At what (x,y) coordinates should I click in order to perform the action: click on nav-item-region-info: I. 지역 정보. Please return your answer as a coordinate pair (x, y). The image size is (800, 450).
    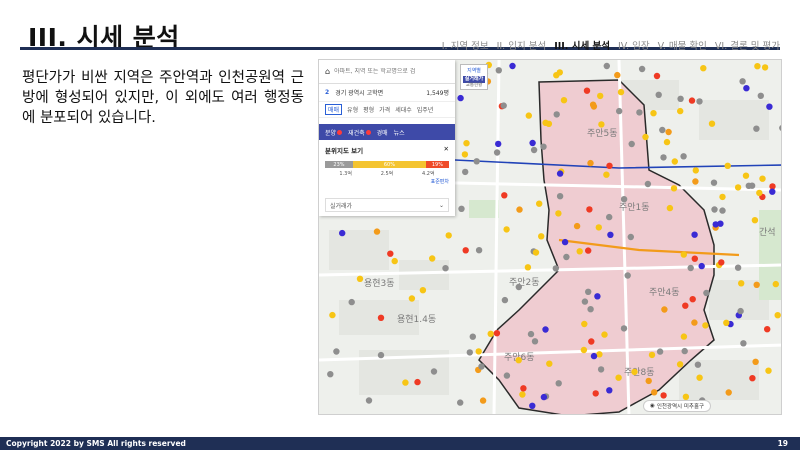
    Looking at the image, I should click on (465, 45).